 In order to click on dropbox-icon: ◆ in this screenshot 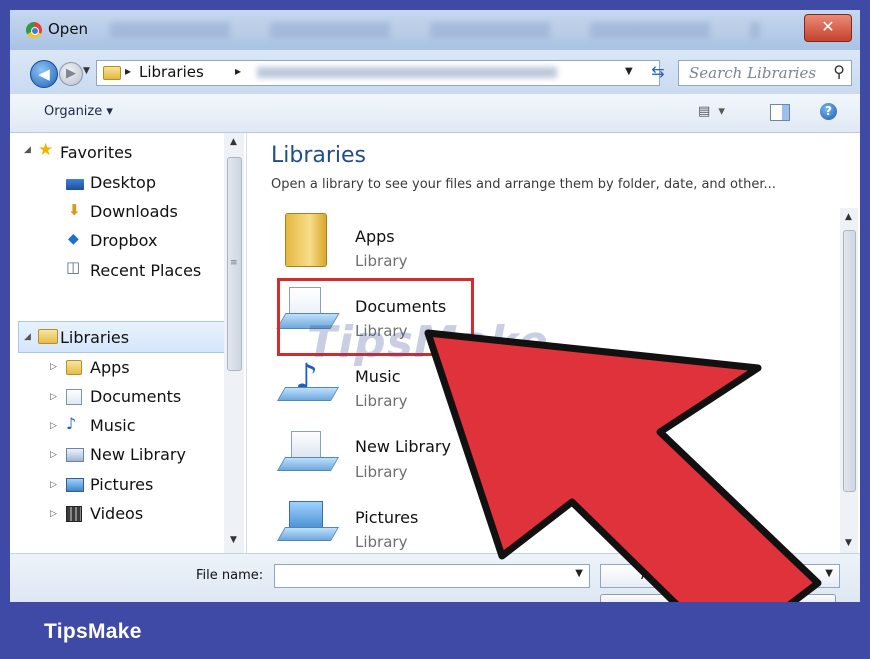, I will do `click(73, 239)`.